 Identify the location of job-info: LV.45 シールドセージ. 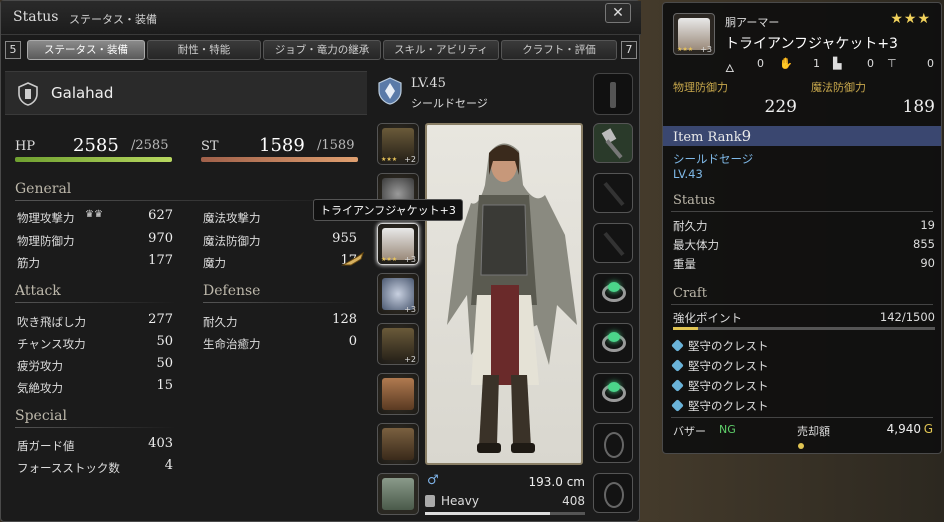
(481, 93).